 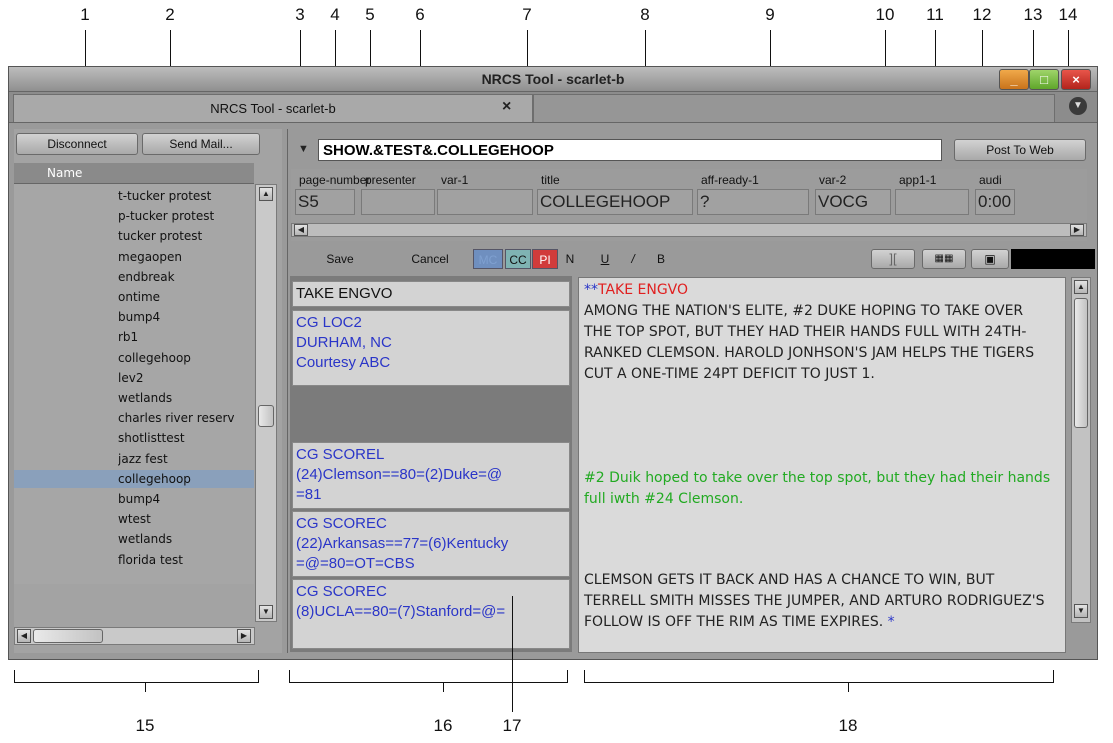 What do you see at coordinates (893, 259) in the screenshot?
I see `insert-cg-button: ][` at bounding box center [893, 259].